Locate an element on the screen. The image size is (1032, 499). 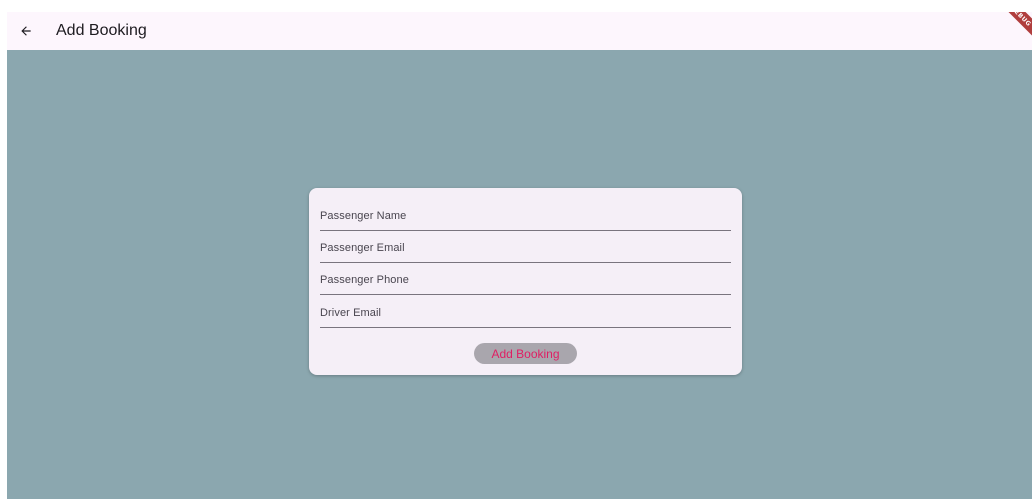
back-button is located at coordinates (26, 31).